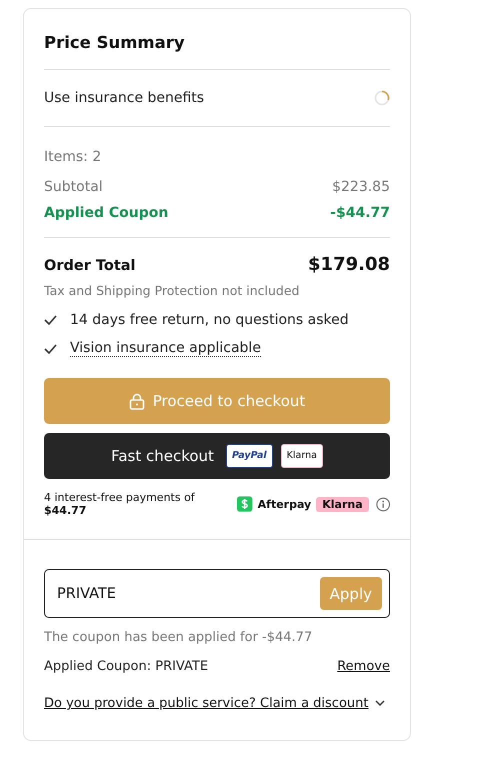 The image size is (479, 760). Describe the element at coordinates (361, 187) in the screenshot. I see `line-amount: $223.85` at that location.